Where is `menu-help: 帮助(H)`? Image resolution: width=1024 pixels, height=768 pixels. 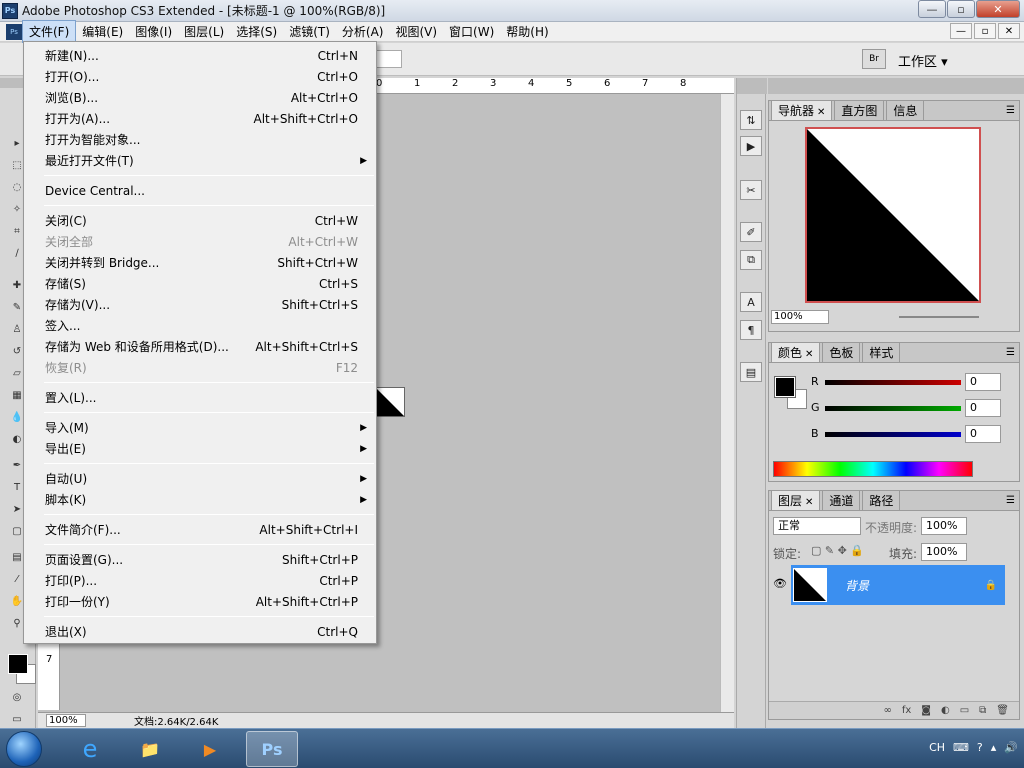 menu-help: 帮助(H) is located at coordinates (527, 31).